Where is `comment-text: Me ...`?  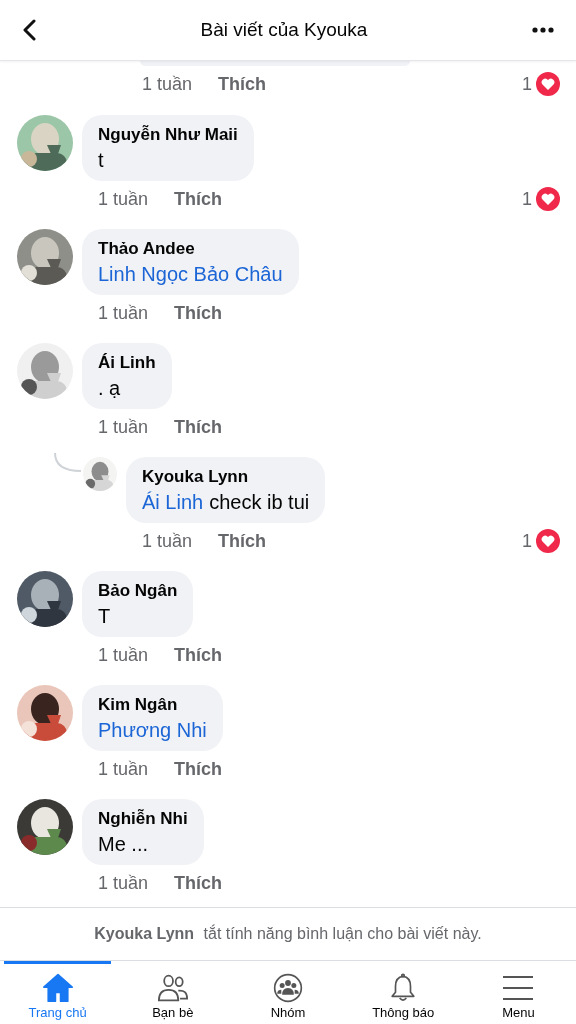 comment-text: Me ... is located at coordinates (123, 844).